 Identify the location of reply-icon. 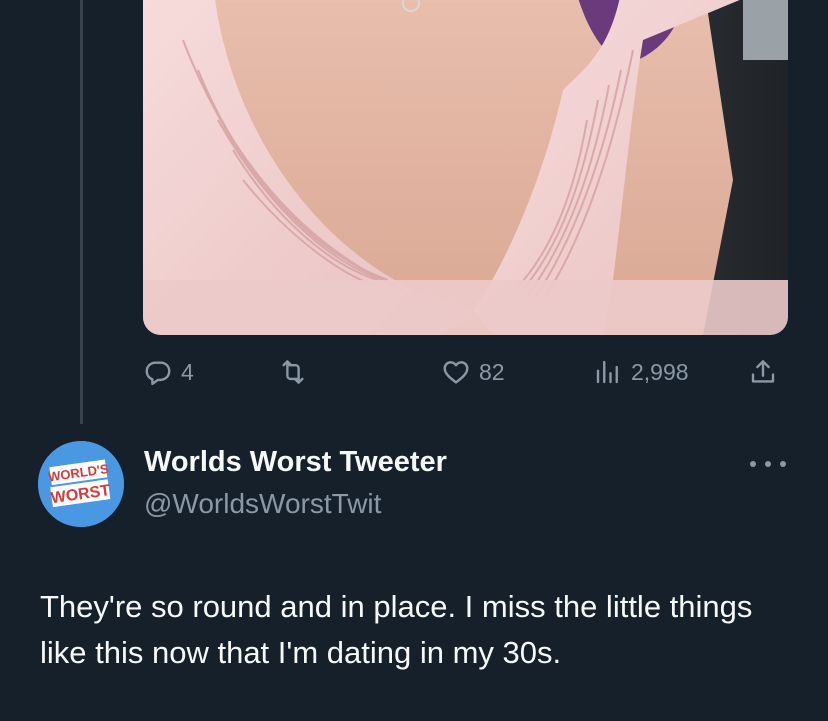
(158, 373).